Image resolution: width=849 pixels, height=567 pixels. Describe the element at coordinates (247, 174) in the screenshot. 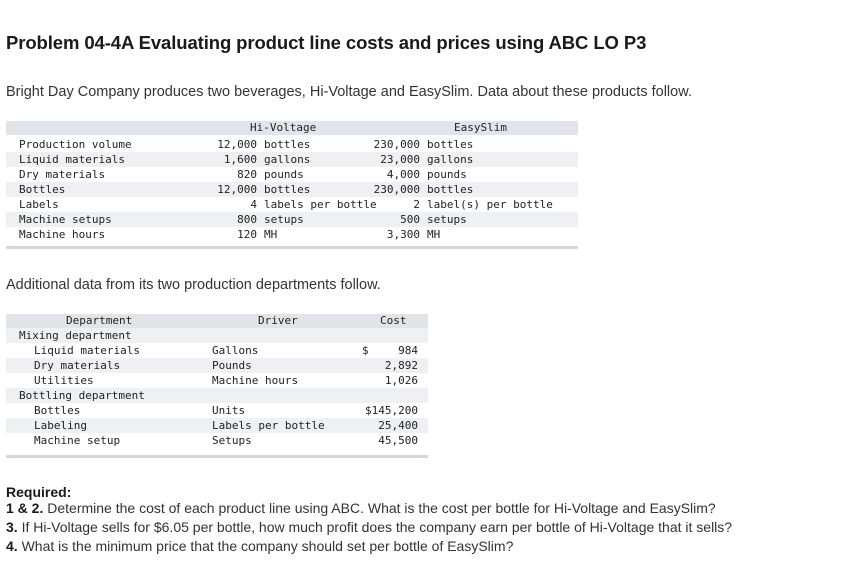

I see `hi-voltage-quantity: 820` at that location.